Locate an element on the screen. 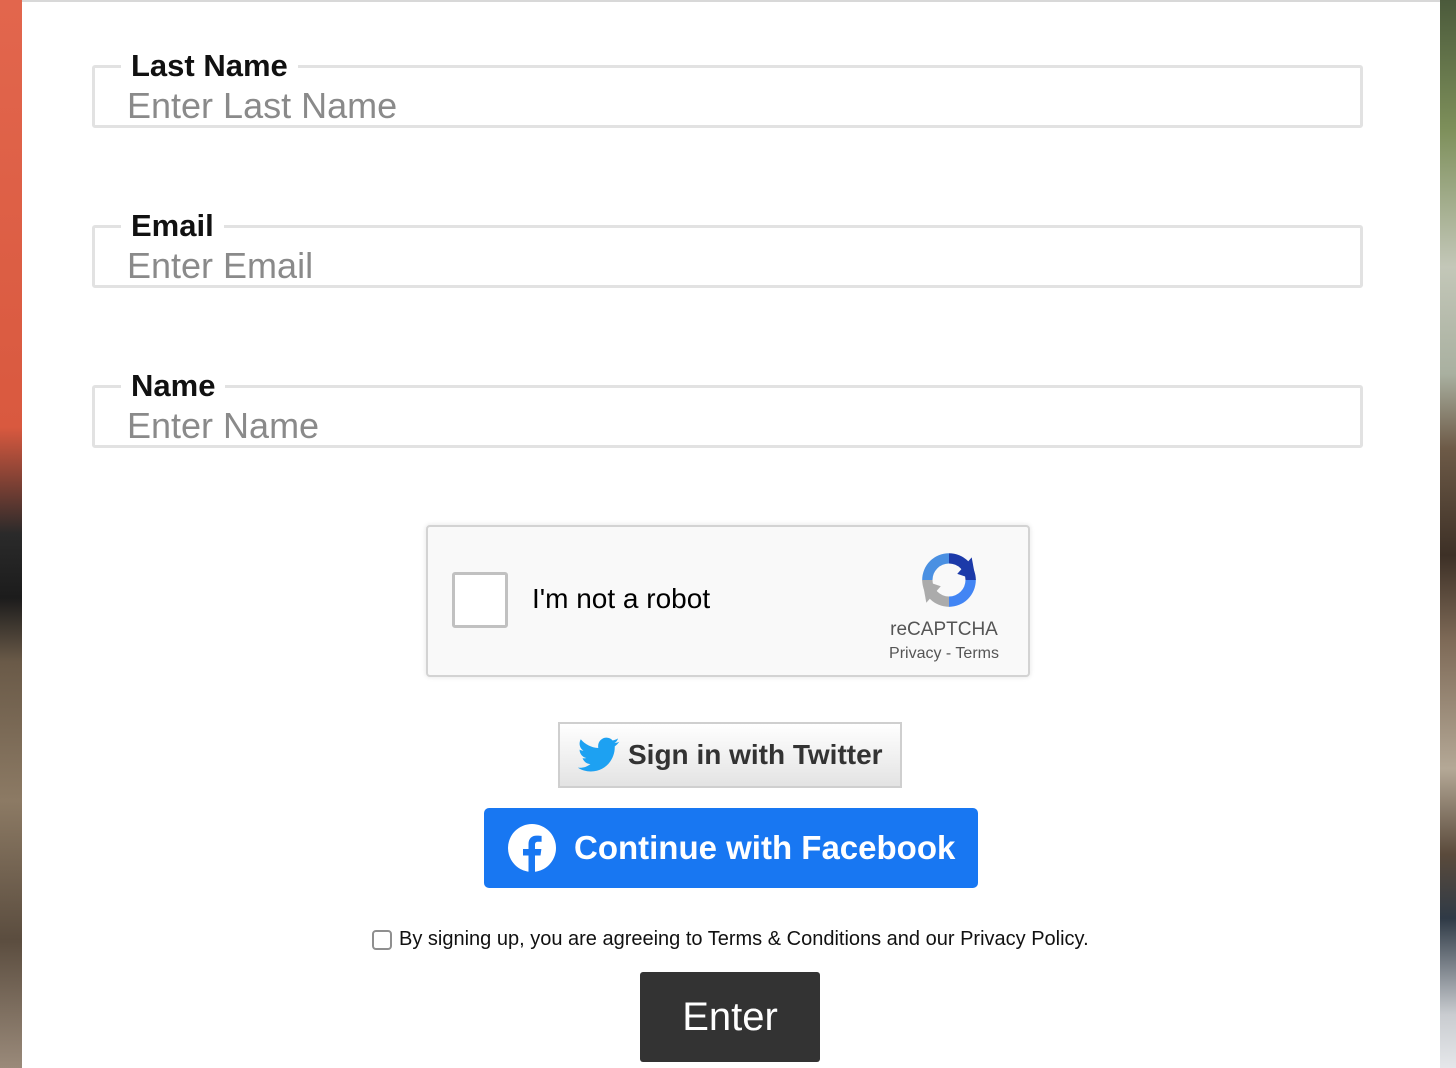 Image resolution: width=1456 pixels, height=1068 pixels. twitter-signin-button: Sign in with Twitter is located at coordinates (730, 755).